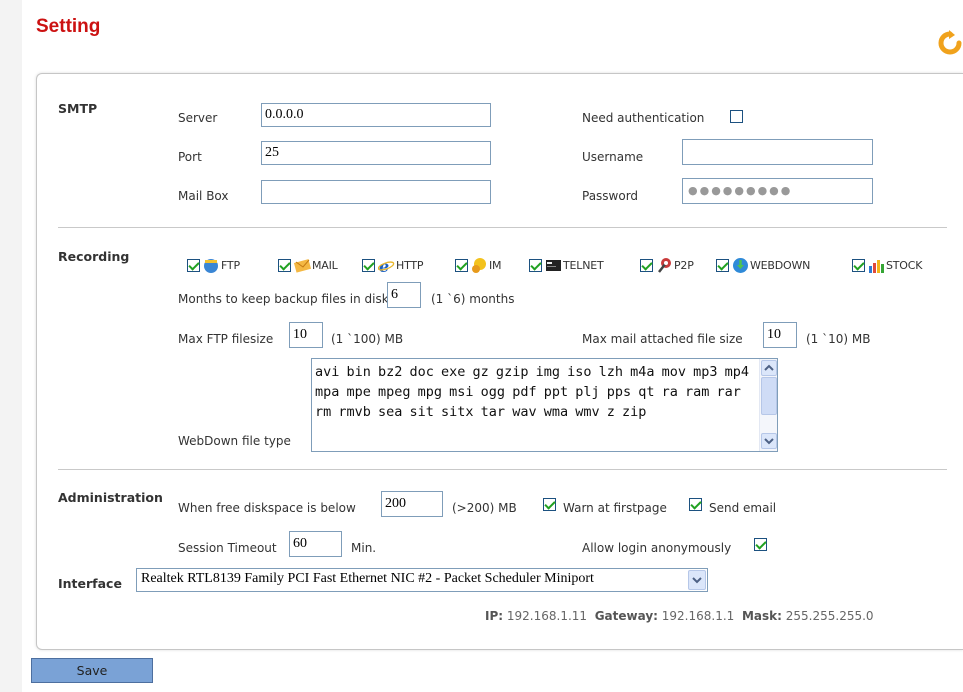 The width and height of the screenshot is (963, 692). Describe the element at coordinates (769, 396) in the screenshot. I see `scroll-thumb` at that location.